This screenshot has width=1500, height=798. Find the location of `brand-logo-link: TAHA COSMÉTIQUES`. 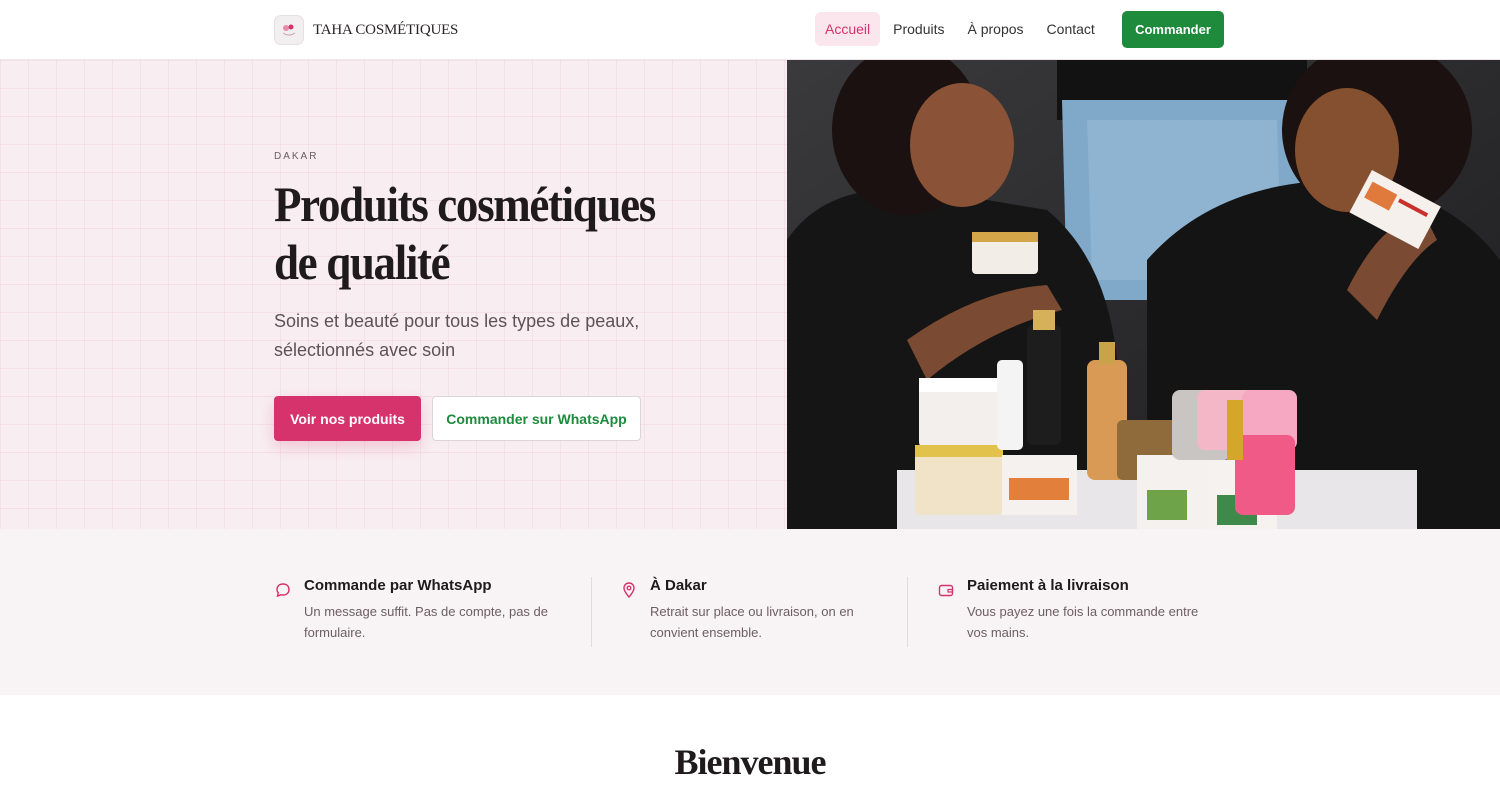

brand-logo-link: TAHA COSMÉTIQUES is located at coordinates (366, 30).